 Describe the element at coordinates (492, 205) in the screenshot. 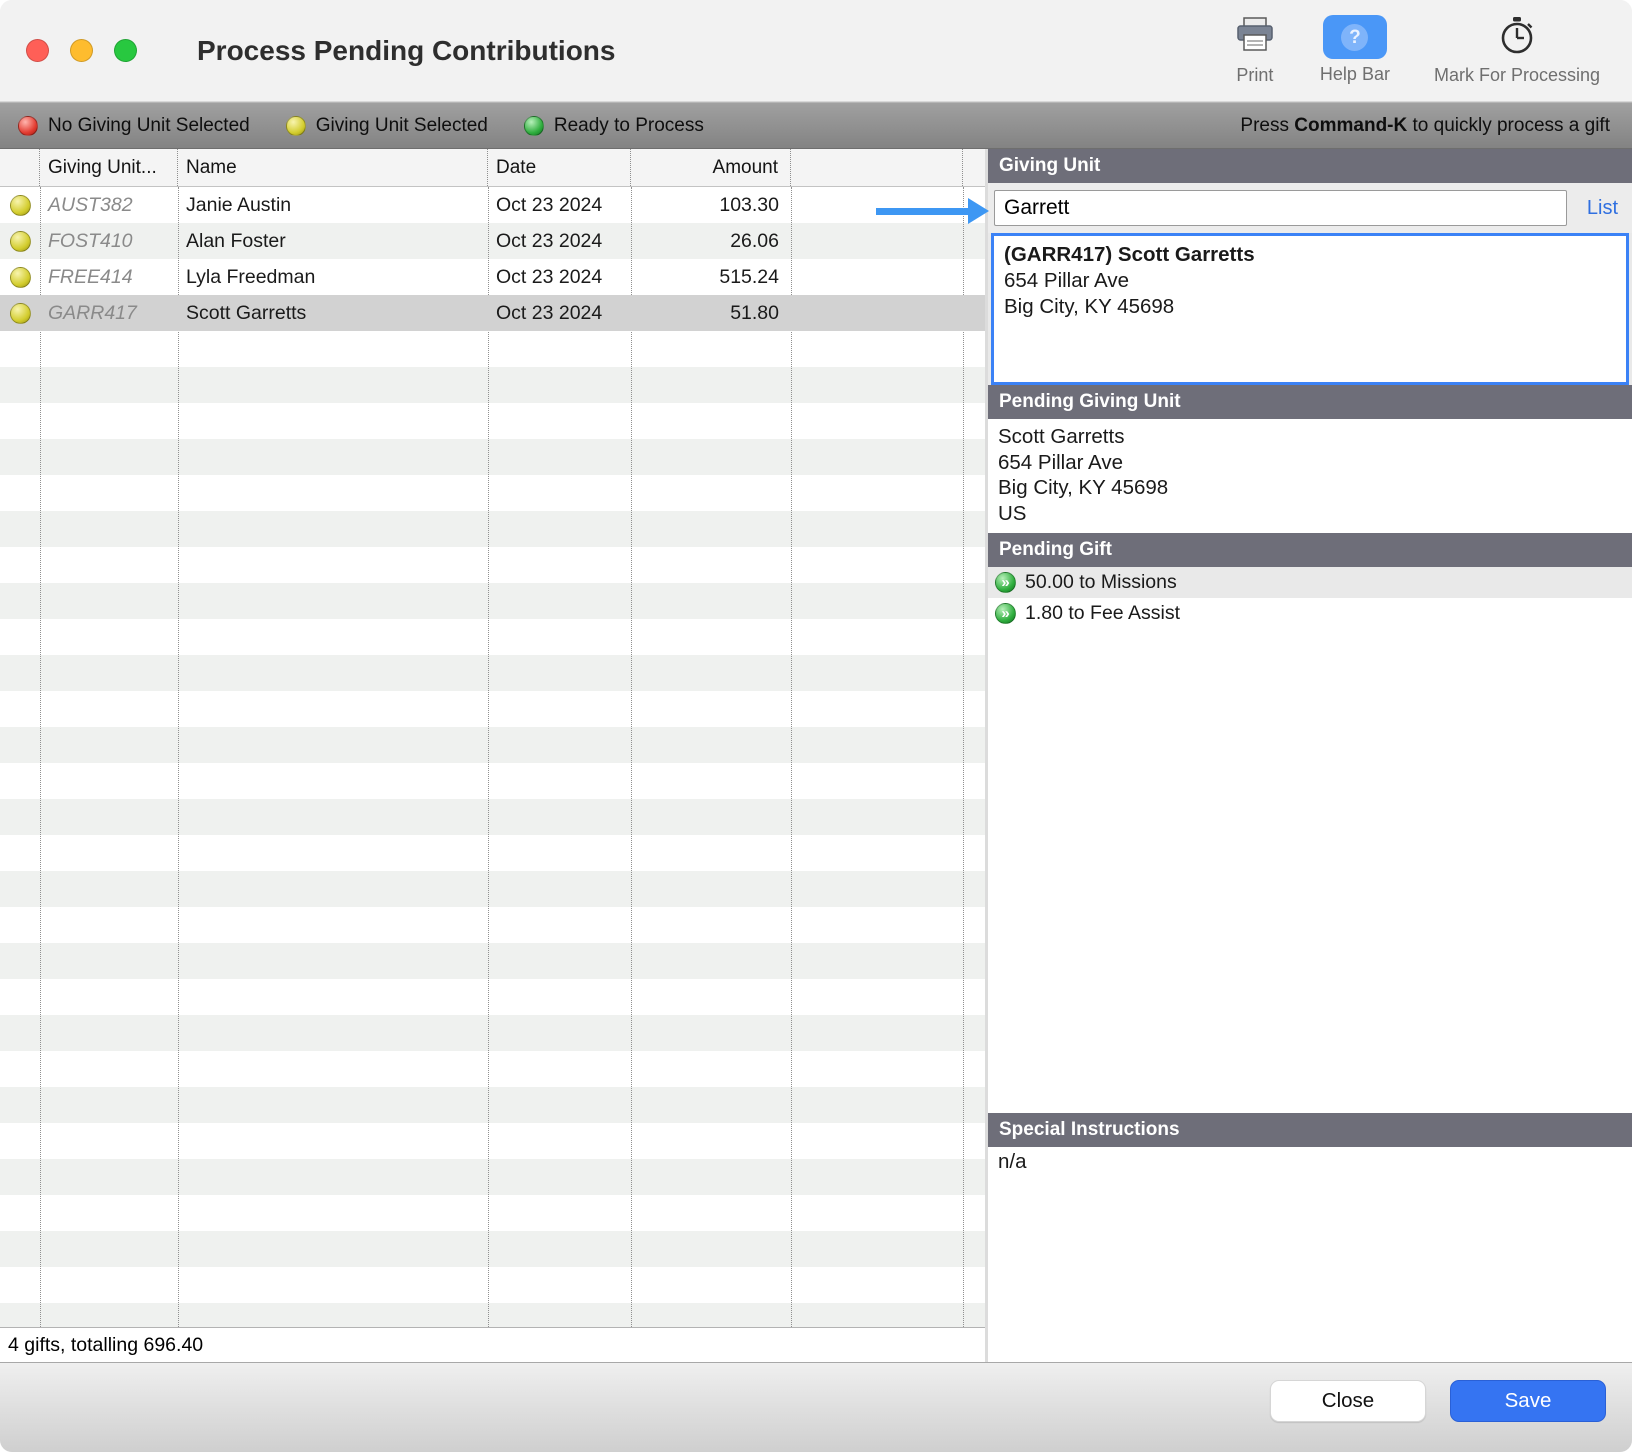

I see `table-row: AUST382 Janie Austin Oct 23 2024 103.30` at that location.